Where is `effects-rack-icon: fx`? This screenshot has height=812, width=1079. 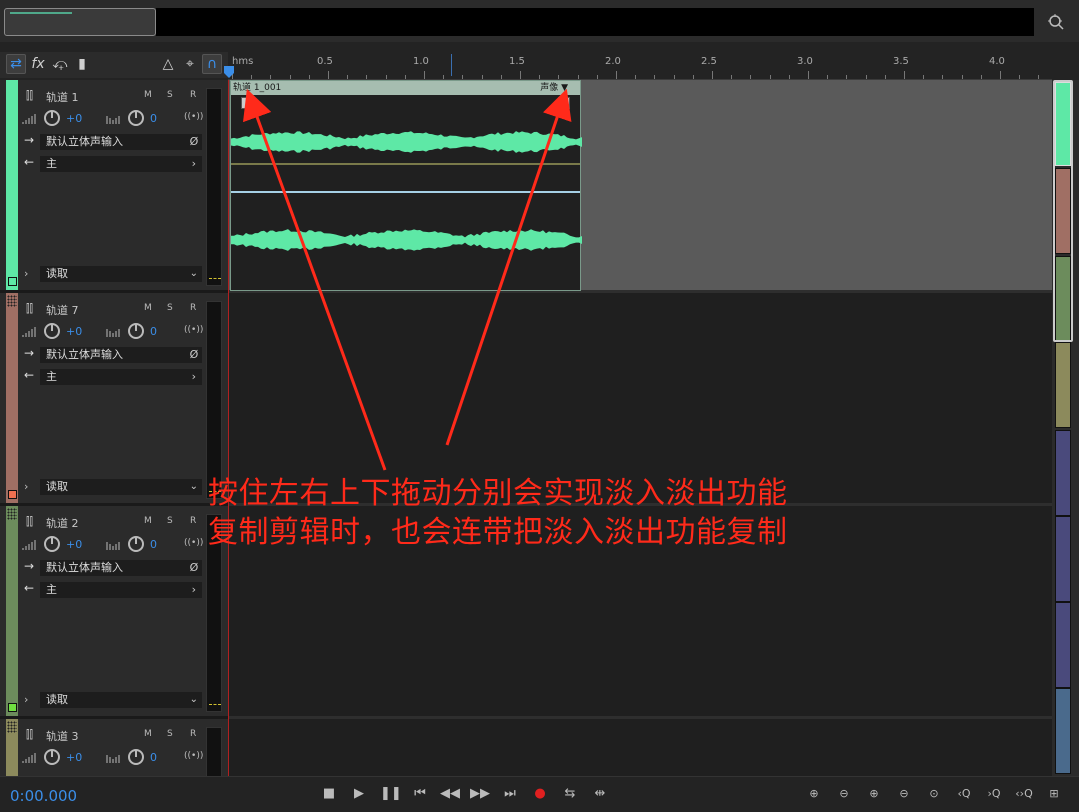
effects-rack-icon: fx is located at coordinates (38, 64).